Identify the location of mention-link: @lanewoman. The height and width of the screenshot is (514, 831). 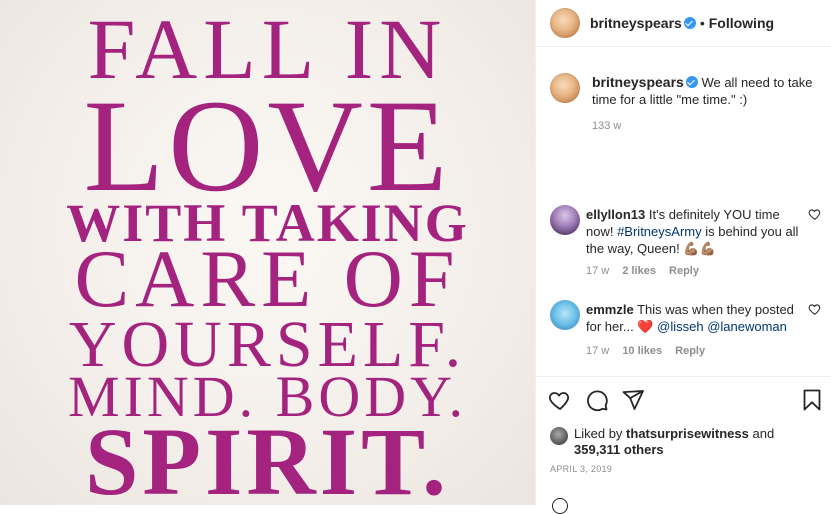
(747, 326).